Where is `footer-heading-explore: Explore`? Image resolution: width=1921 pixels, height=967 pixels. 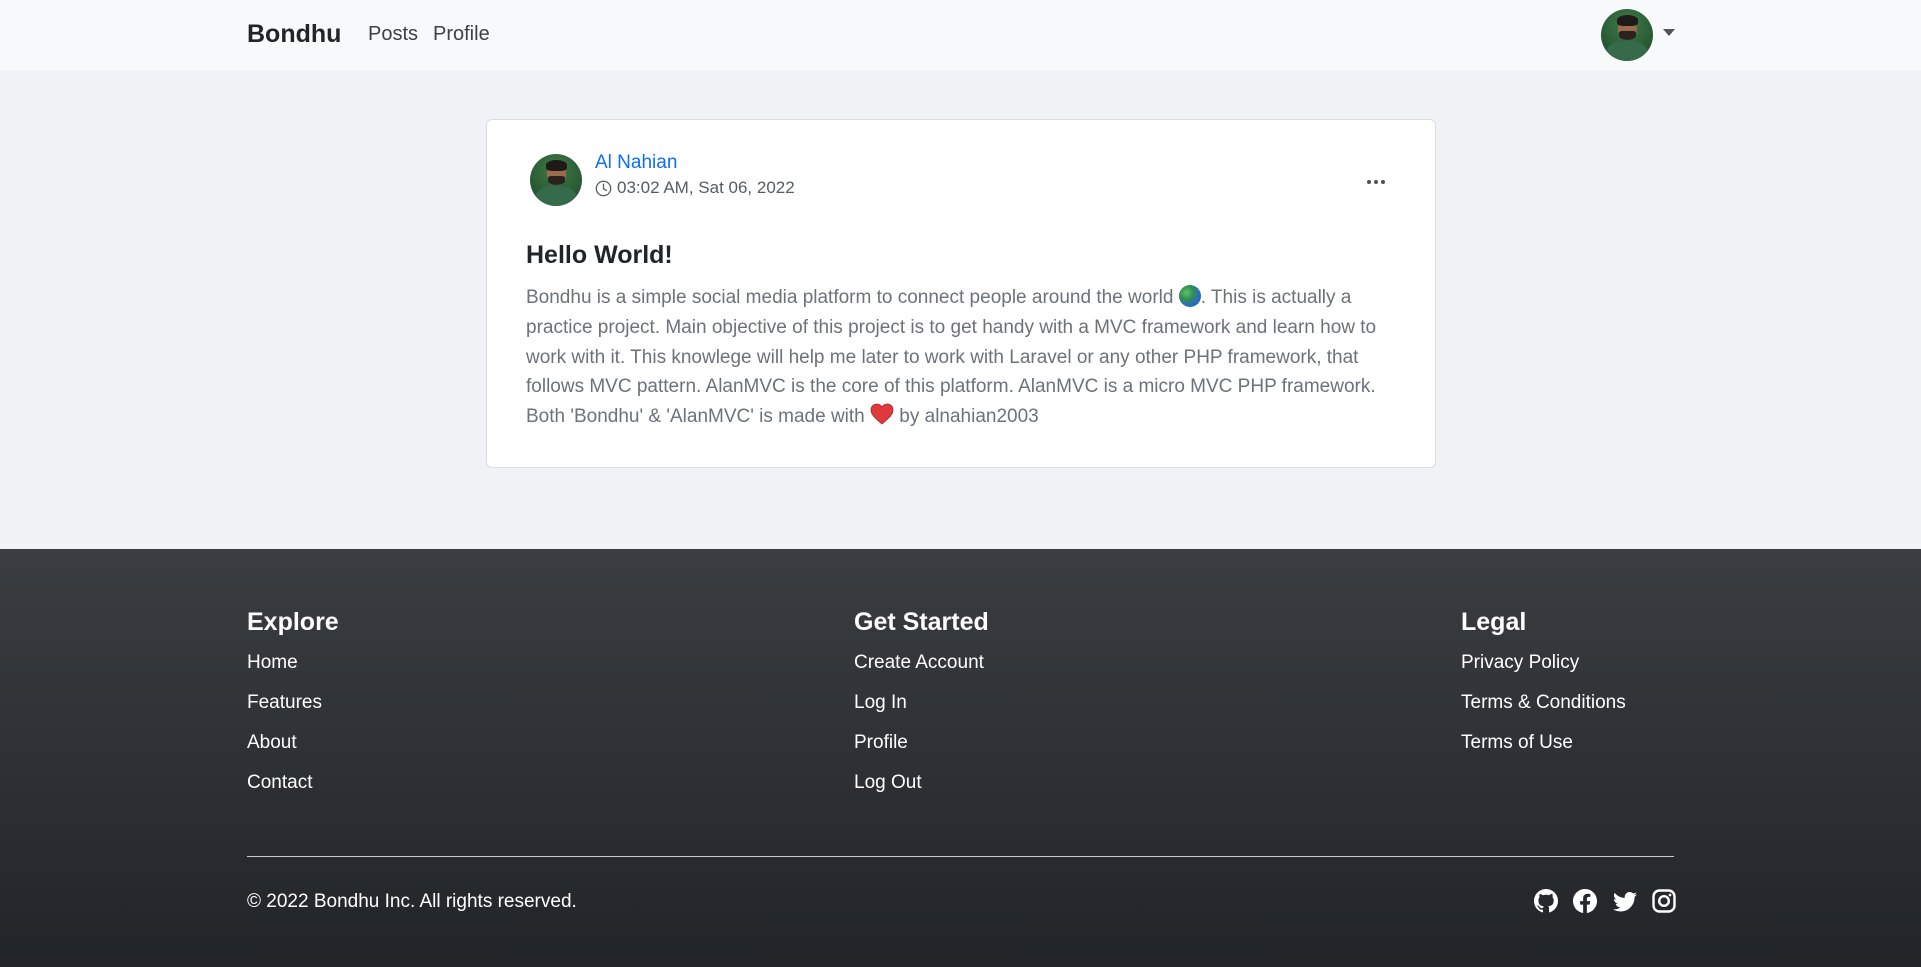
footer-heading-explore: Explore is located at coordinates (293, 622).